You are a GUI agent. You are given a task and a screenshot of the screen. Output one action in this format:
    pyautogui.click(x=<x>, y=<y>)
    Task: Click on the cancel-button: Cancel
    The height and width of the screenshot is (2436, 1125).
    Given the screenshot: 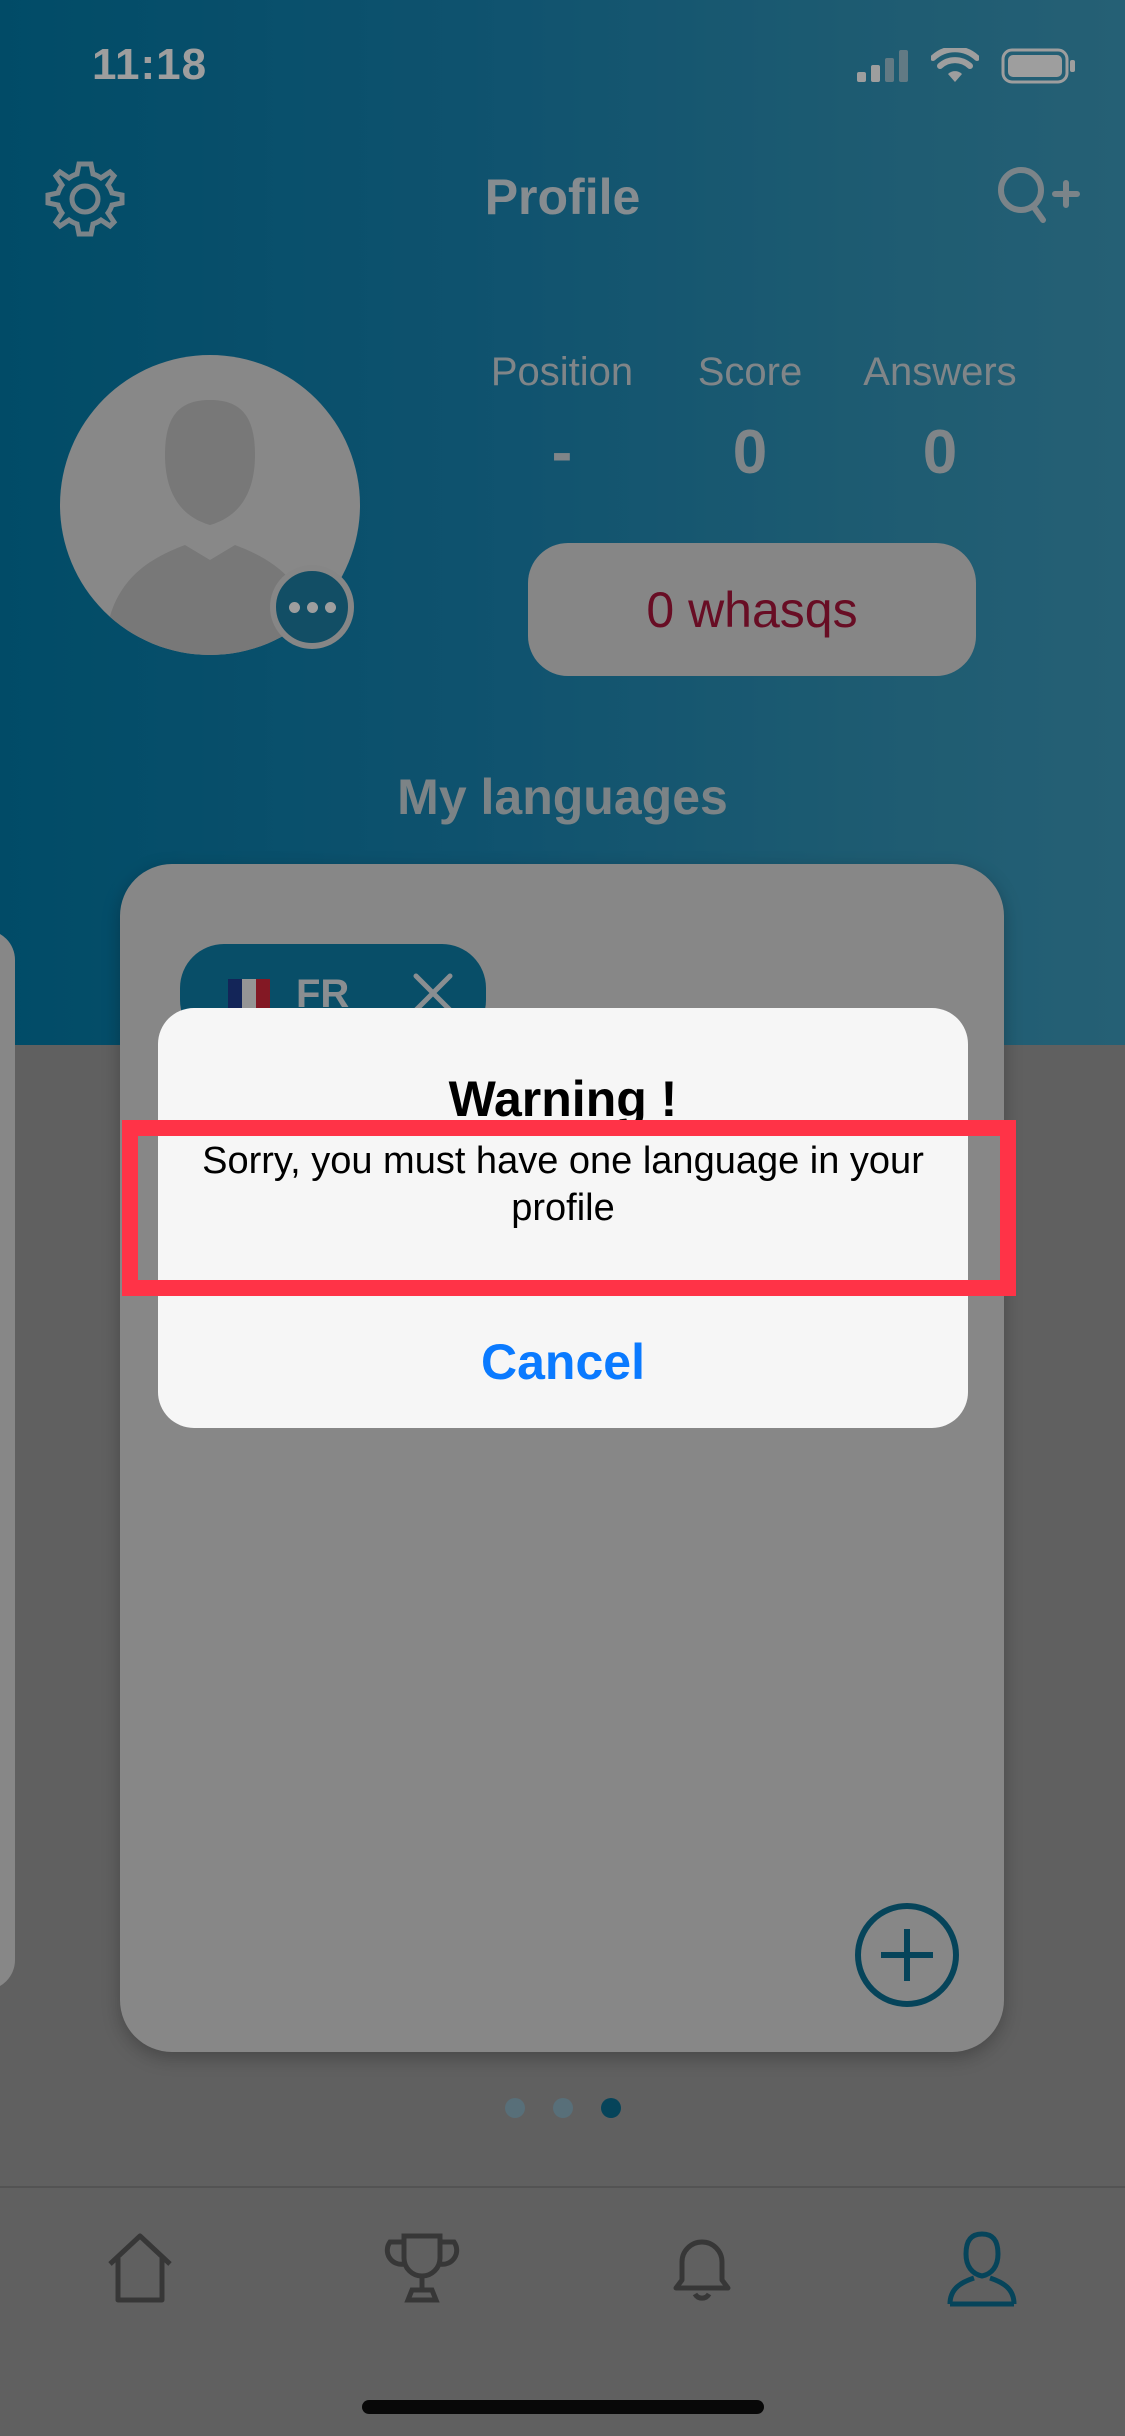 What is the action you would take?
    pyautogui.click(x=563, y=1362)
    